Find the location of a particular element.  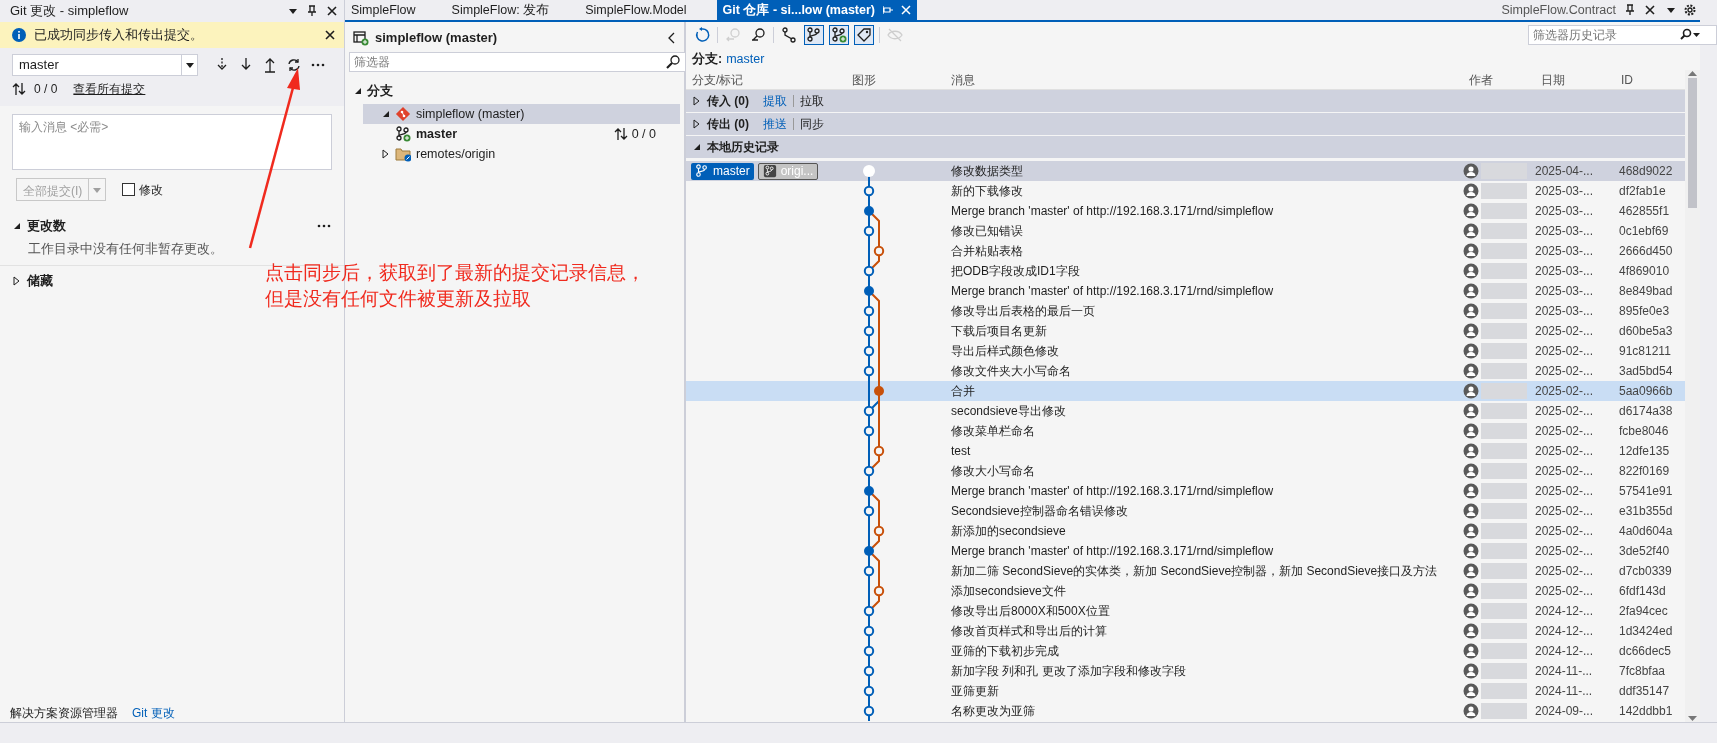

commit-row: 新加字段 列和孔 更改了添加字段和修改字段 2024-11-... 7fc8bfaa is located at coordinates (1185, 671).